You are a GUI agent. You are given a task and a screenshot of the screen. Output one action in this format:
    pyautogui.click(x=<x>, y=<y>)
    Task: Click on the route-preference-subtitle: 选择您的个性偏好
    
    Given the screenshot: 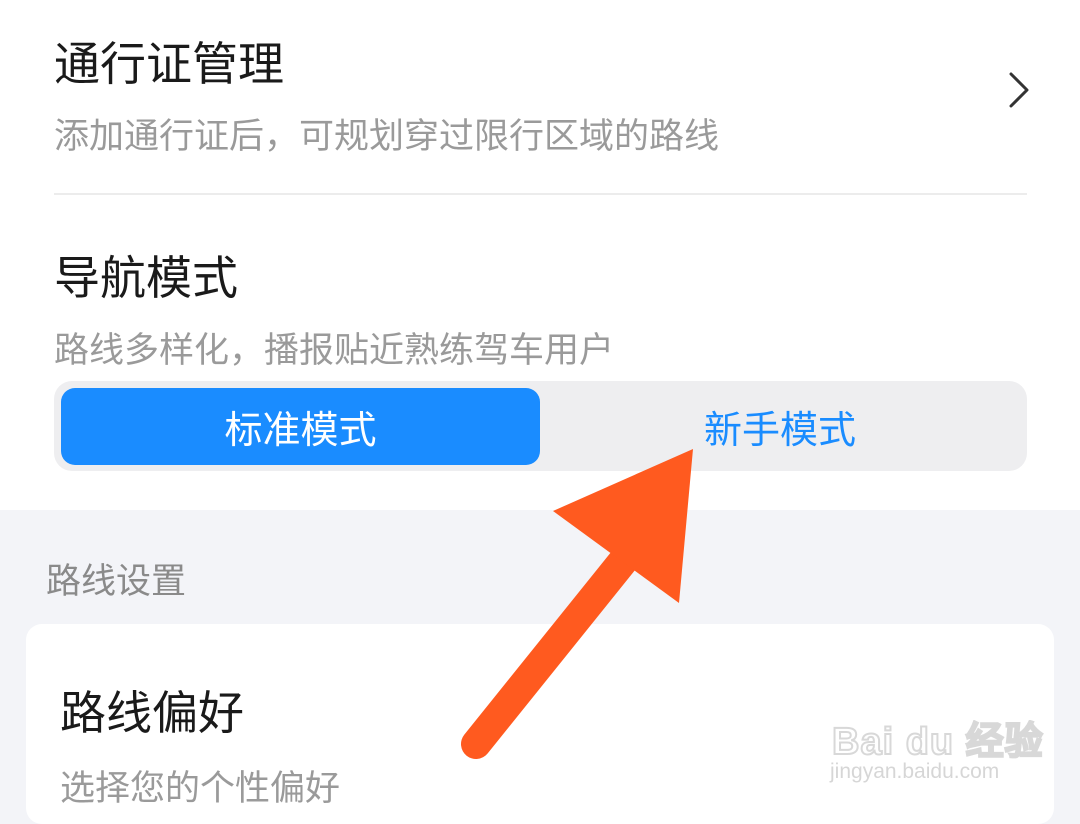 What is the action you would take?
    pyautogui.click(x=200, y=789)
    